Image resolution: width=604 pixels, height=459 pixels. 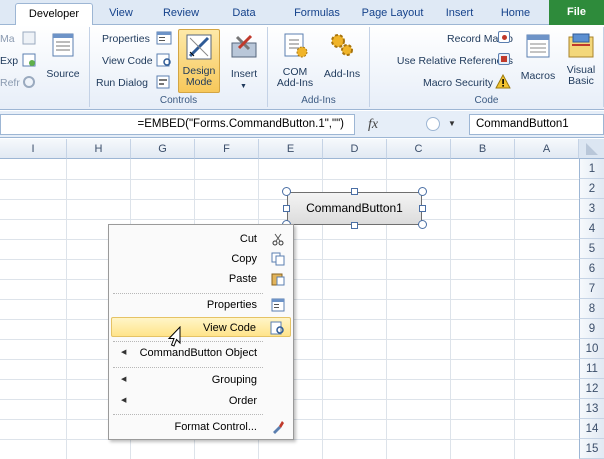 What do you see at coordinates (201, 353) in the screenshot?
I see `menu-item-commandbutton-object: ◀ CommandButton Object` at bounding box center [201, 353].